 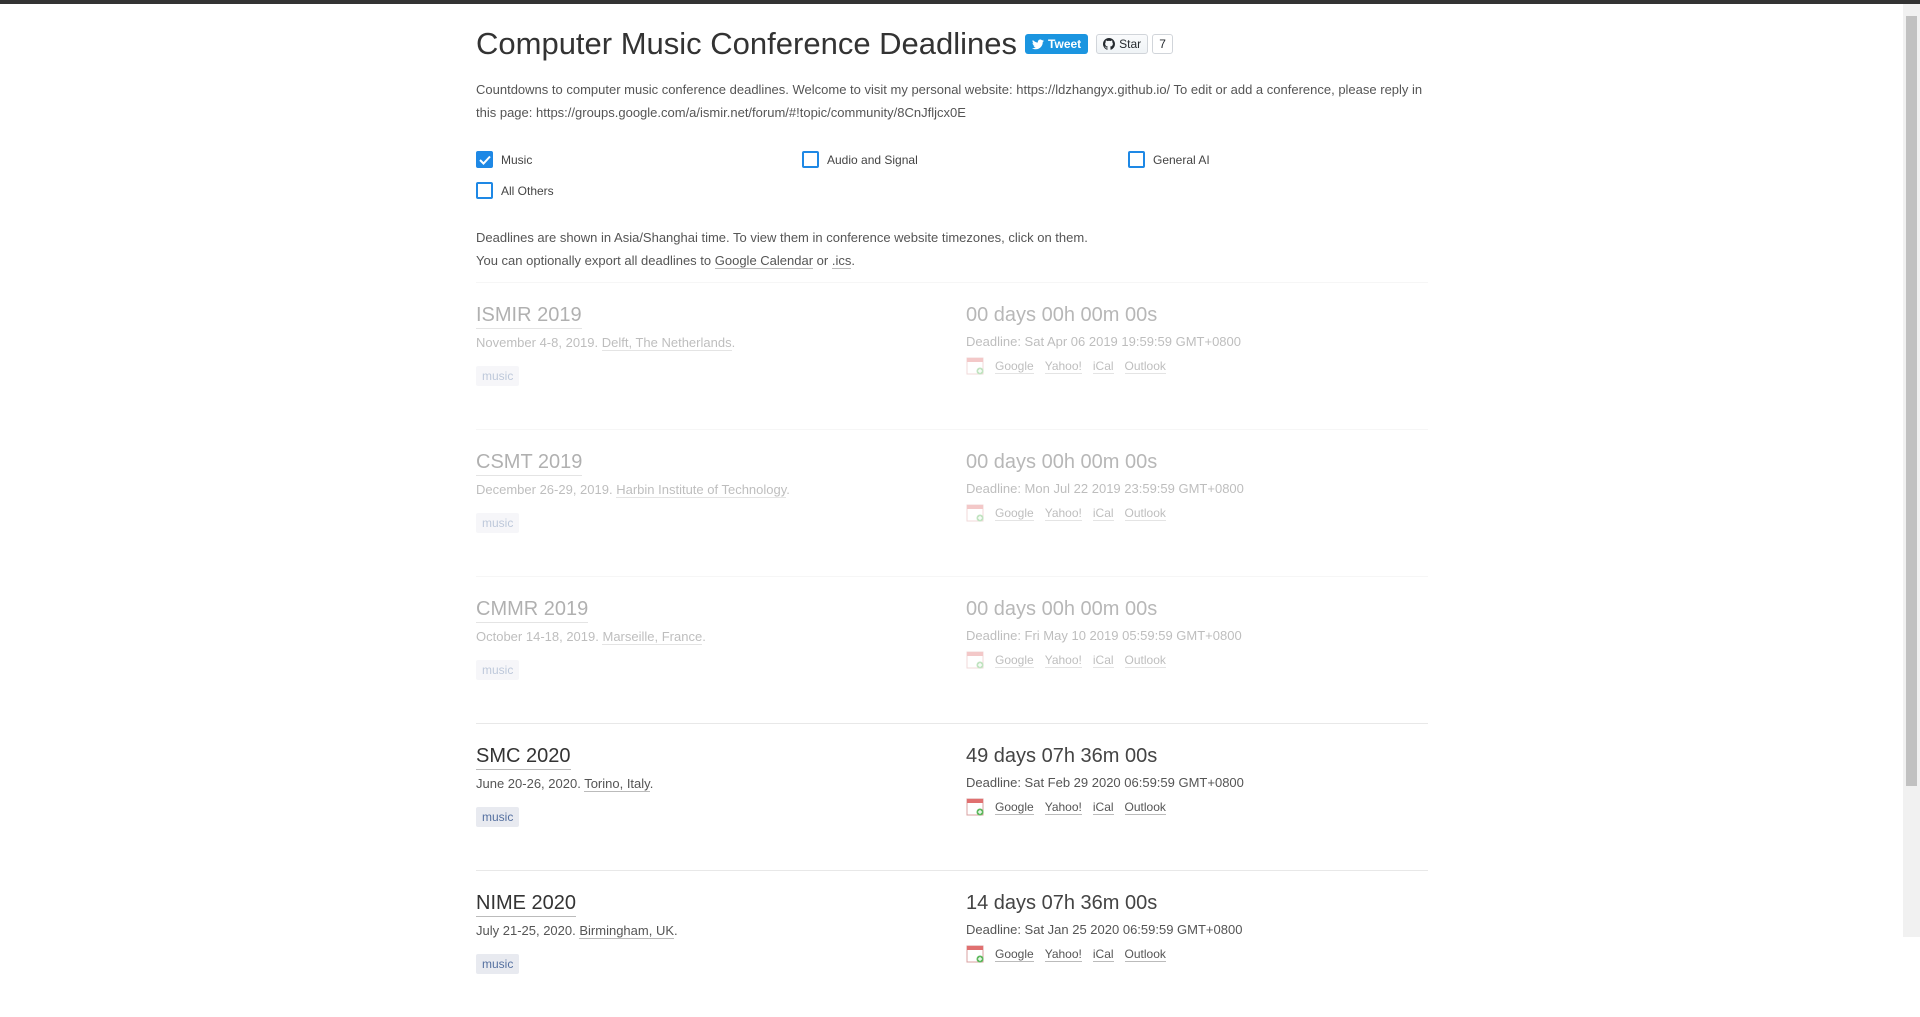 What do you see at coordinates (1911, 401) in the screenshot?
I see `scrollbar-thumb` at bounding box center [1911, 401].